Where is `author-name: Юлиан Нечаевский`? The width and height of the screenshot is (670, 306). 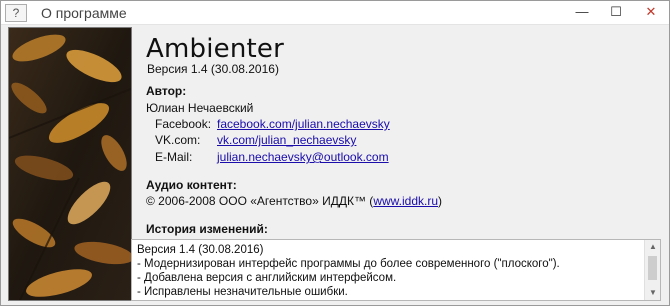 author-name: Юлиан Нечаевский is located at coordinates (200, 108).